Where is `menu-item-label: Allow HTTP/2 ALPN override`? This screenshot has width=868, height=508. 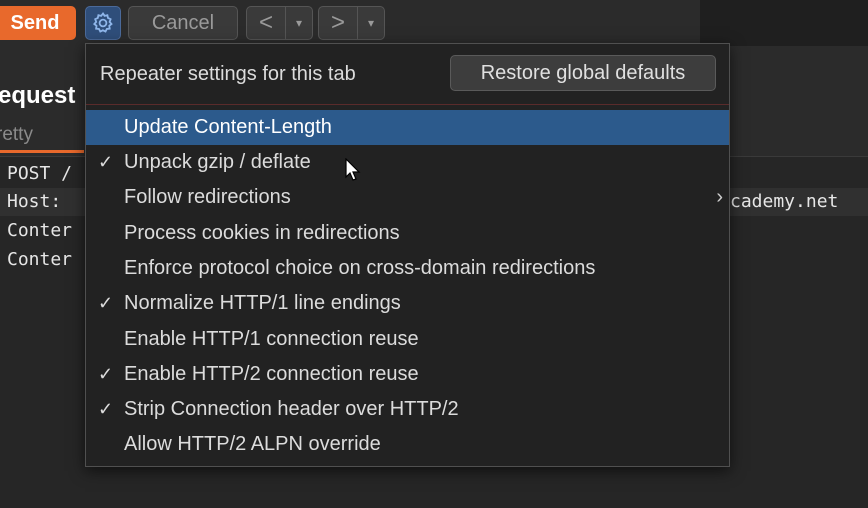 menu-item-label: Allow HTTP/2 ALPN override is located at coordinates (252, 444).